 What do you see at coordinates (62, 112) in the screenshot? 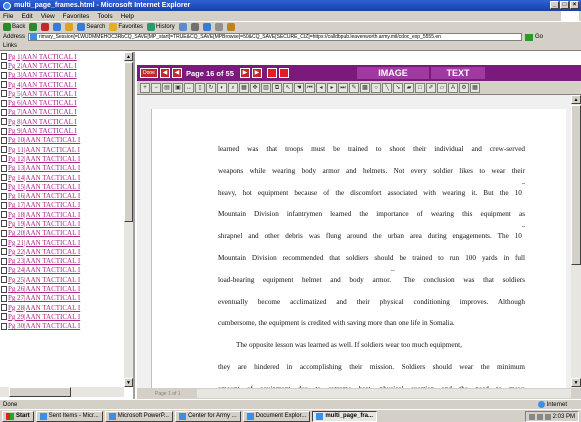
I see `page-list-item: Pg 7|AAN TACTICAL I` at bounding box center [62, 112].